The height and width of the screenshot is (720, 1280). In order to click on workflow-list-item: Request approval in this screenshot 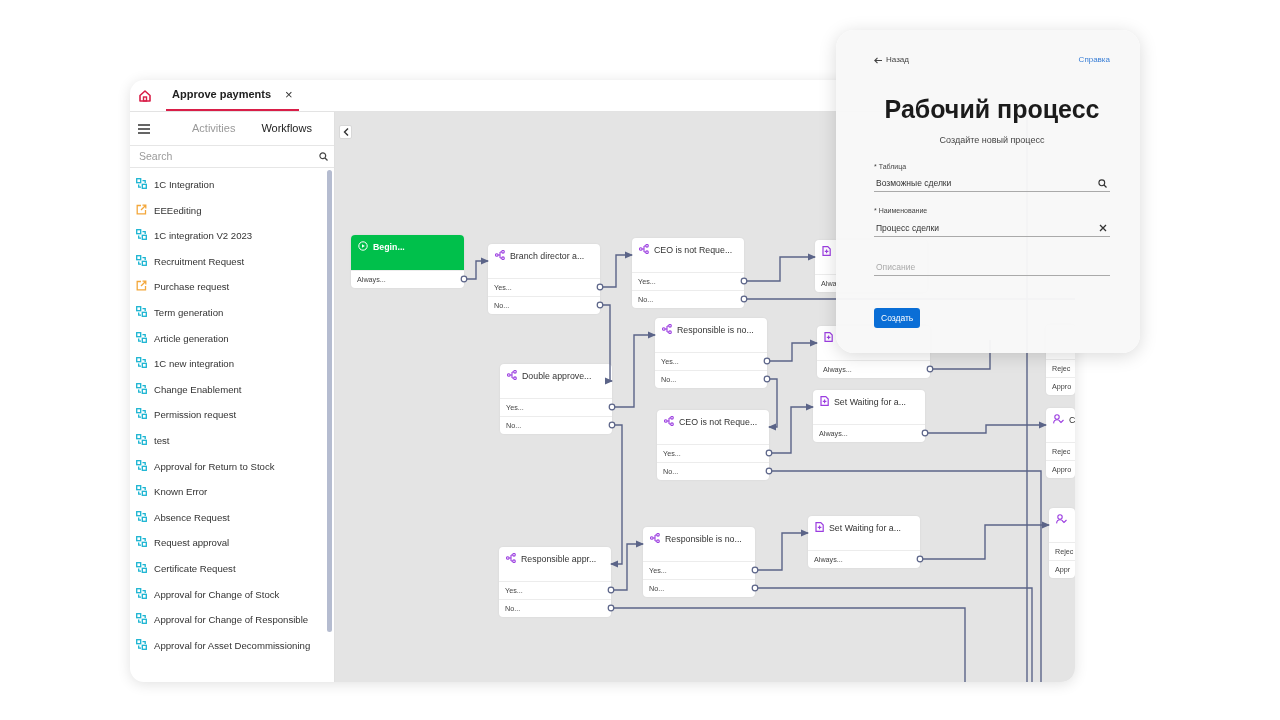, I will do `click(235, 546)`.